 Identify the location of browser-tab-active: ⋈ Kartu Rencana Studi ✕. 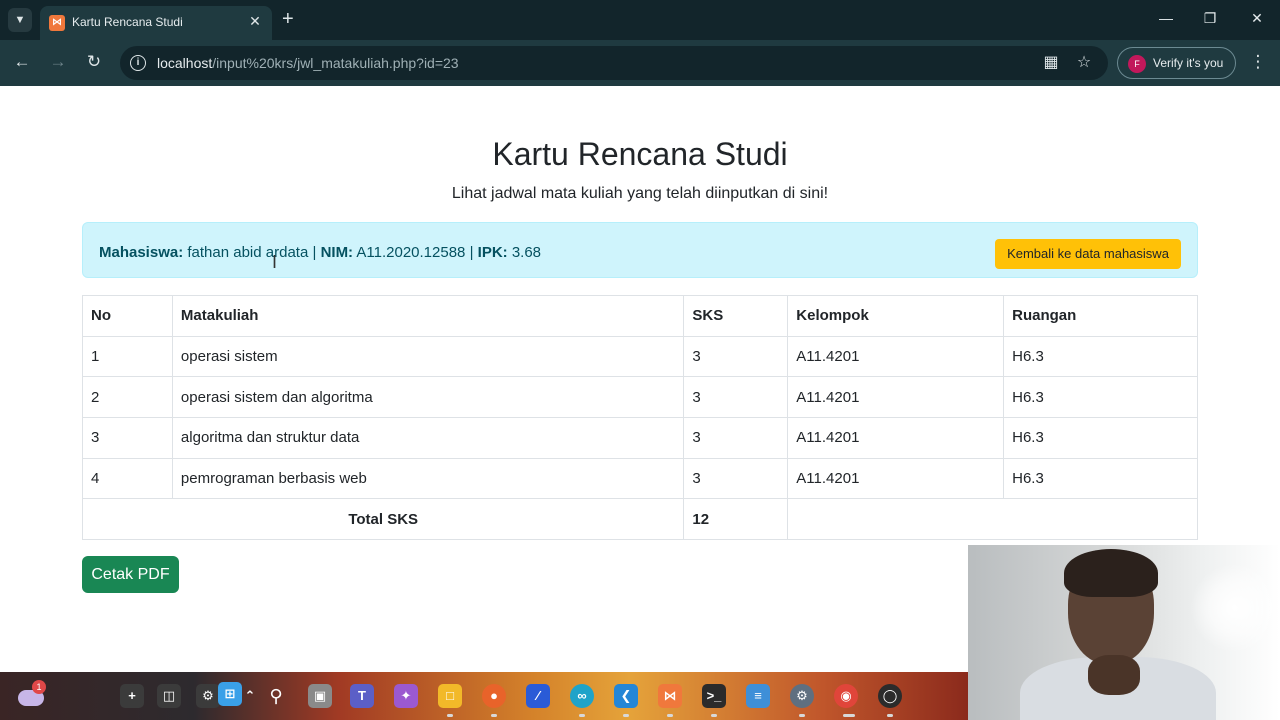
(156, 23).